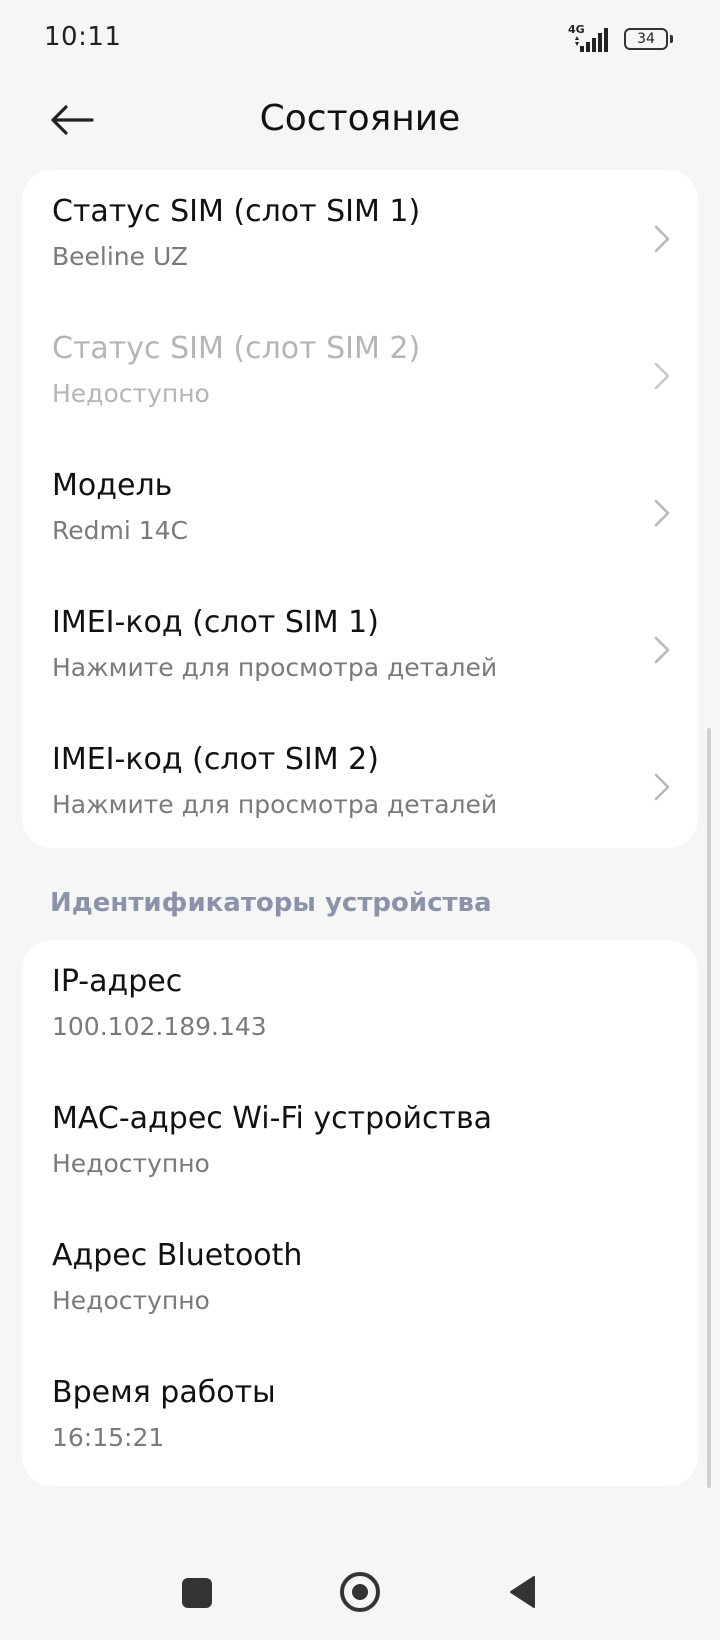 The width and height of the screenshot is (720, 1640). Describe the element at coordinates (108, 1437) in the screenshot. I see `item-subtitle: 16:15:21` at that location.